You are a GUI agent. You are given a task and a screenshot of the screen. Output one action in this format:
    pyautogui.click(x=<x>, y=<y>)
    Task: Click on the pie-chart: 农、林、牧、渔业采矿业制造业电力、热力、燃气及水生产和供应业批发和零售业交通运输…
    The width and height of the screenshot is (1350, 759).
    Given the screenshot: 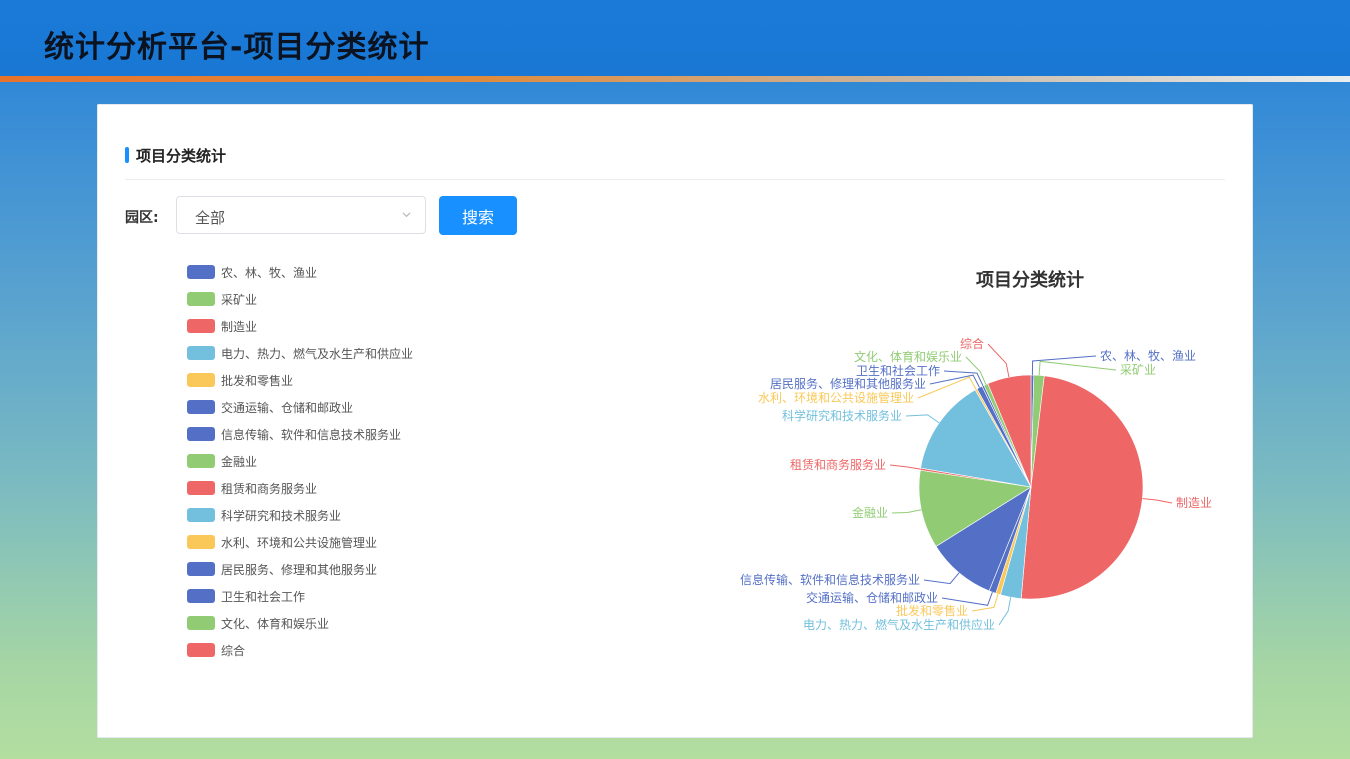 What is the action you would take?
    pyautogui.click(x=976, y=484)
    